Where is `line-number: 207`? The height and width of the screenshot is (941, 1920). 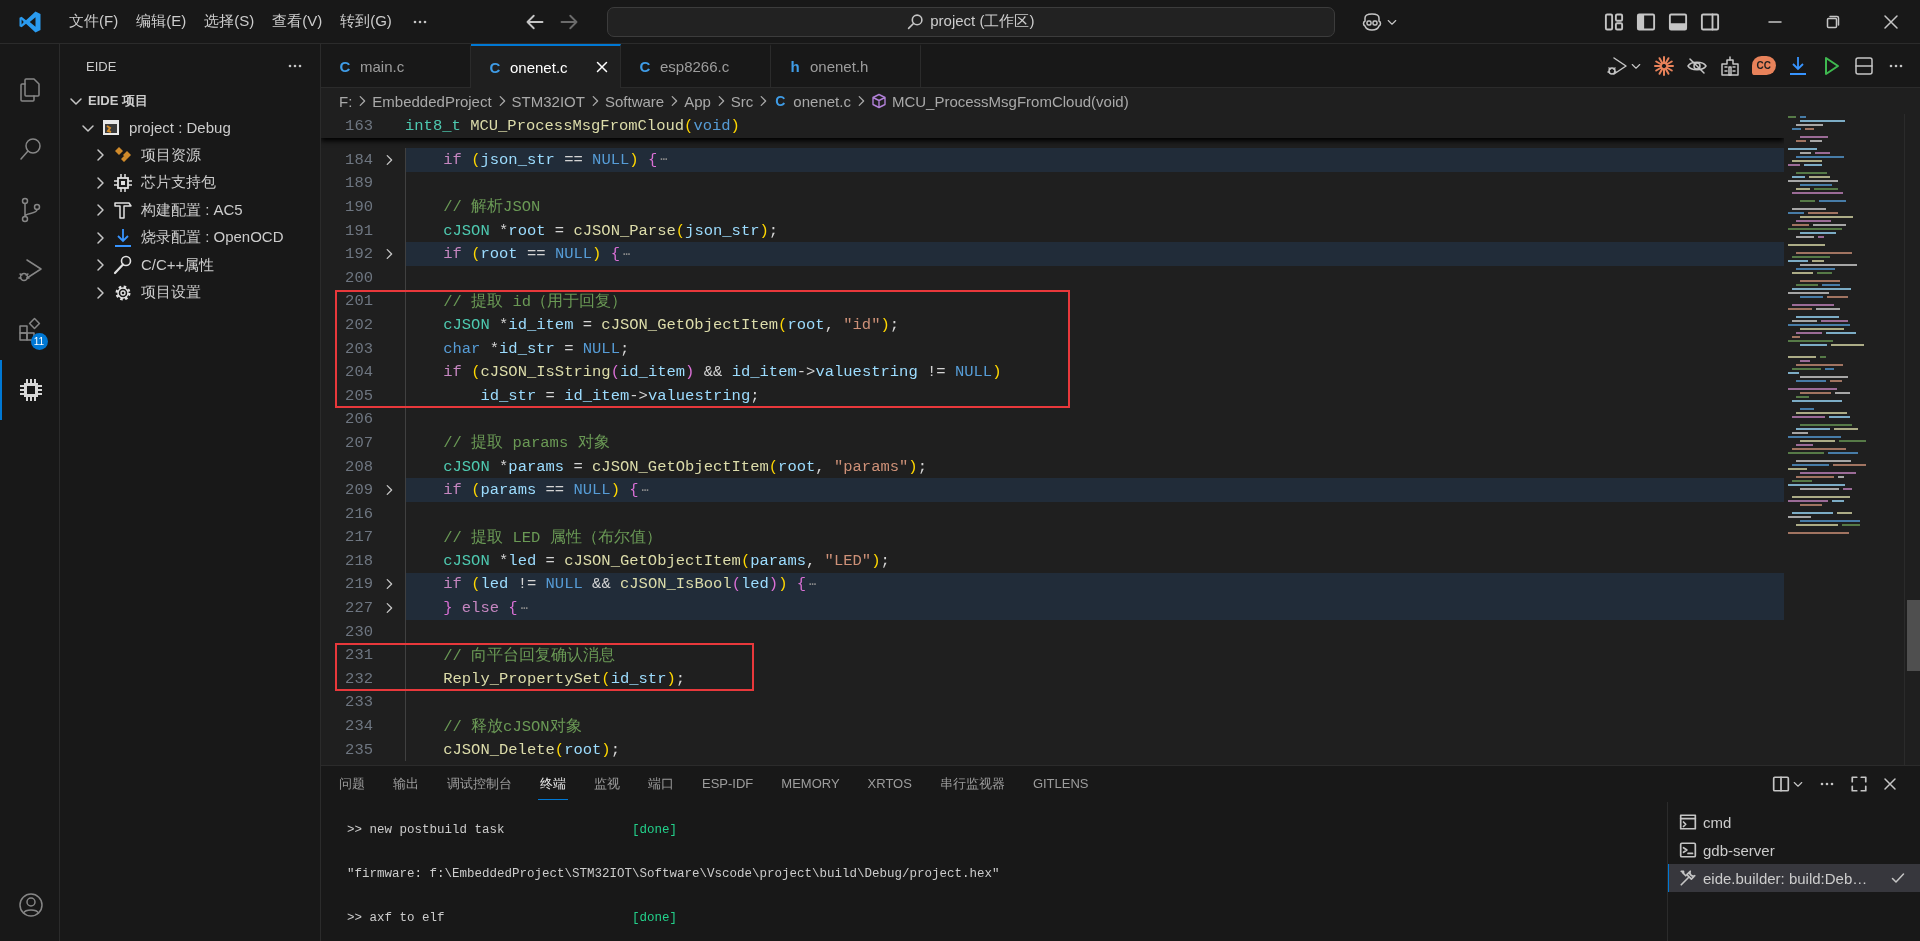 line-number: 207 is located at coordinates (358, 442).